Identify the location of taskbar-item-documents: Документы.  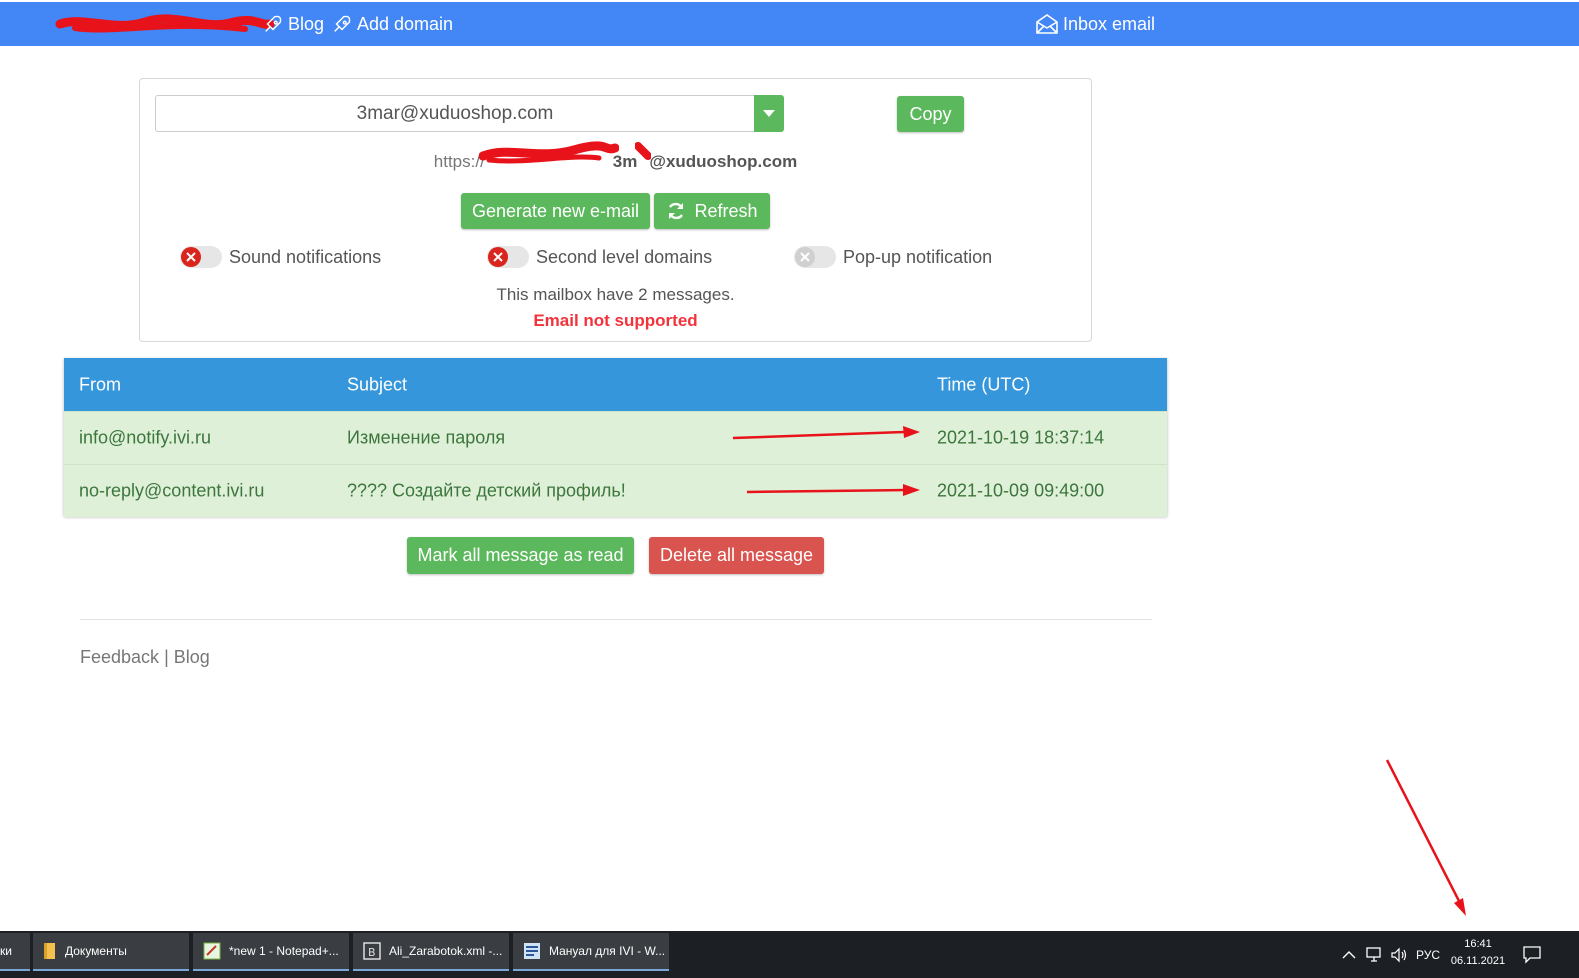
(111, 952).